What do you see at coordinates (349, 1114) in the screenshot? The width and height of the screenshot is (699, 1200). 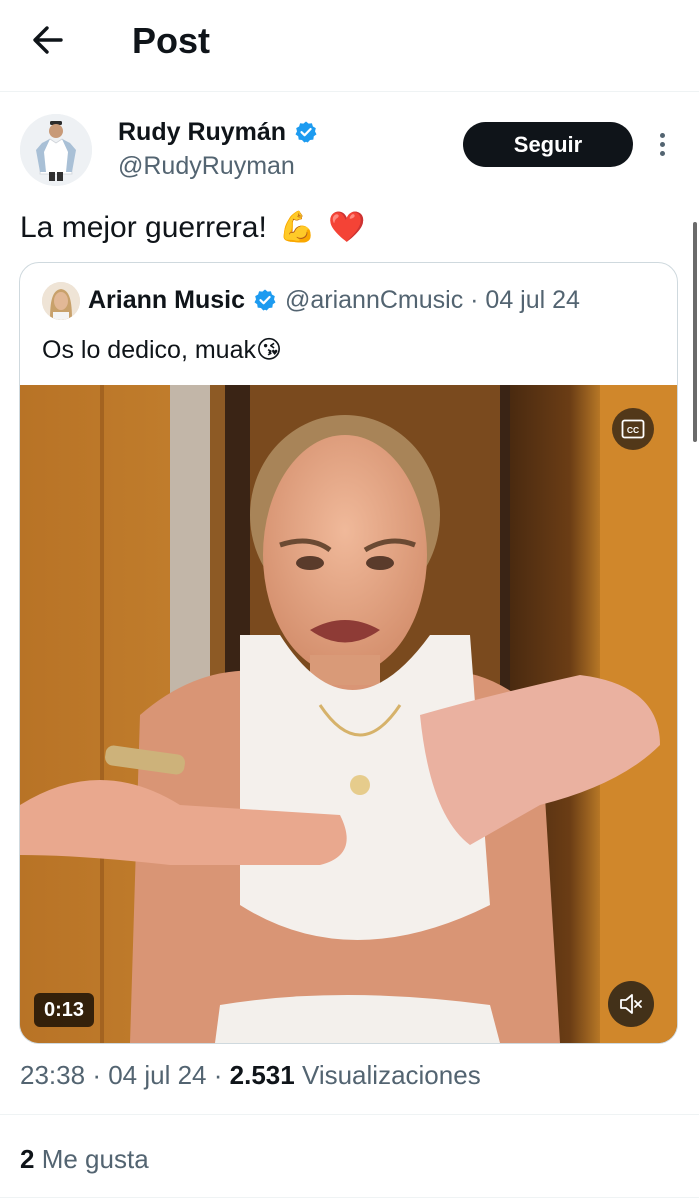 I see `meta-divider` at bounding box center [349, 1114].